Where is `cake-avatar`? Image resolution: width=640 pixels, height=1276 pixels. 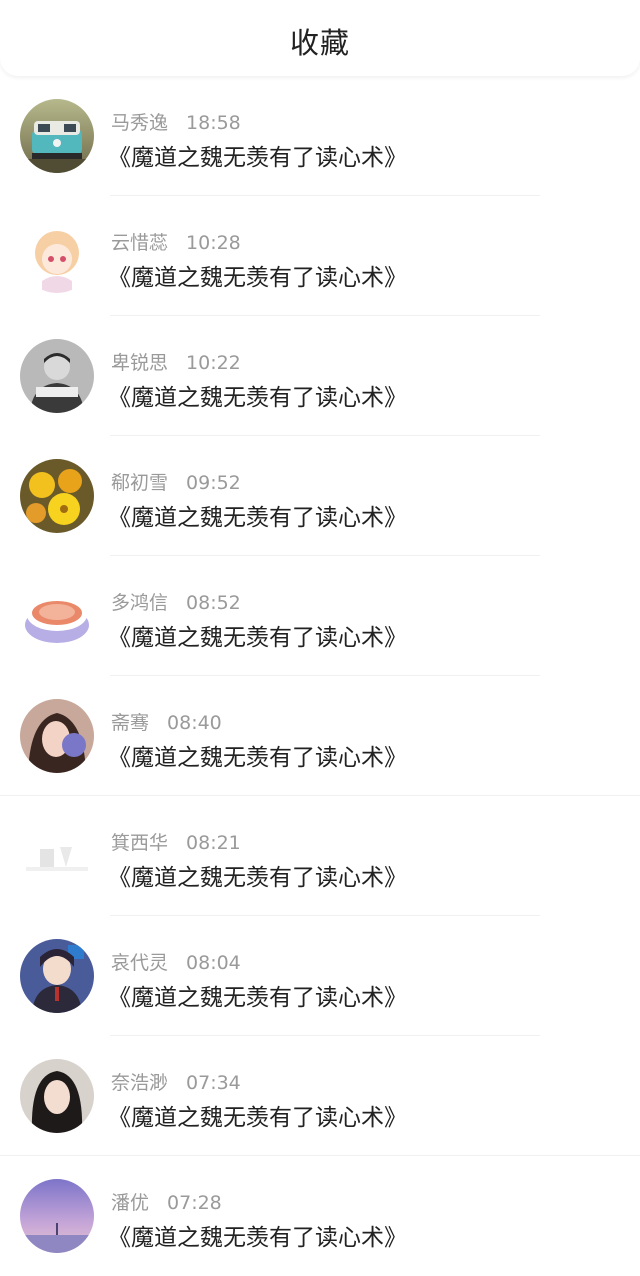
cake-avatar is located at coordinates (57, 616).